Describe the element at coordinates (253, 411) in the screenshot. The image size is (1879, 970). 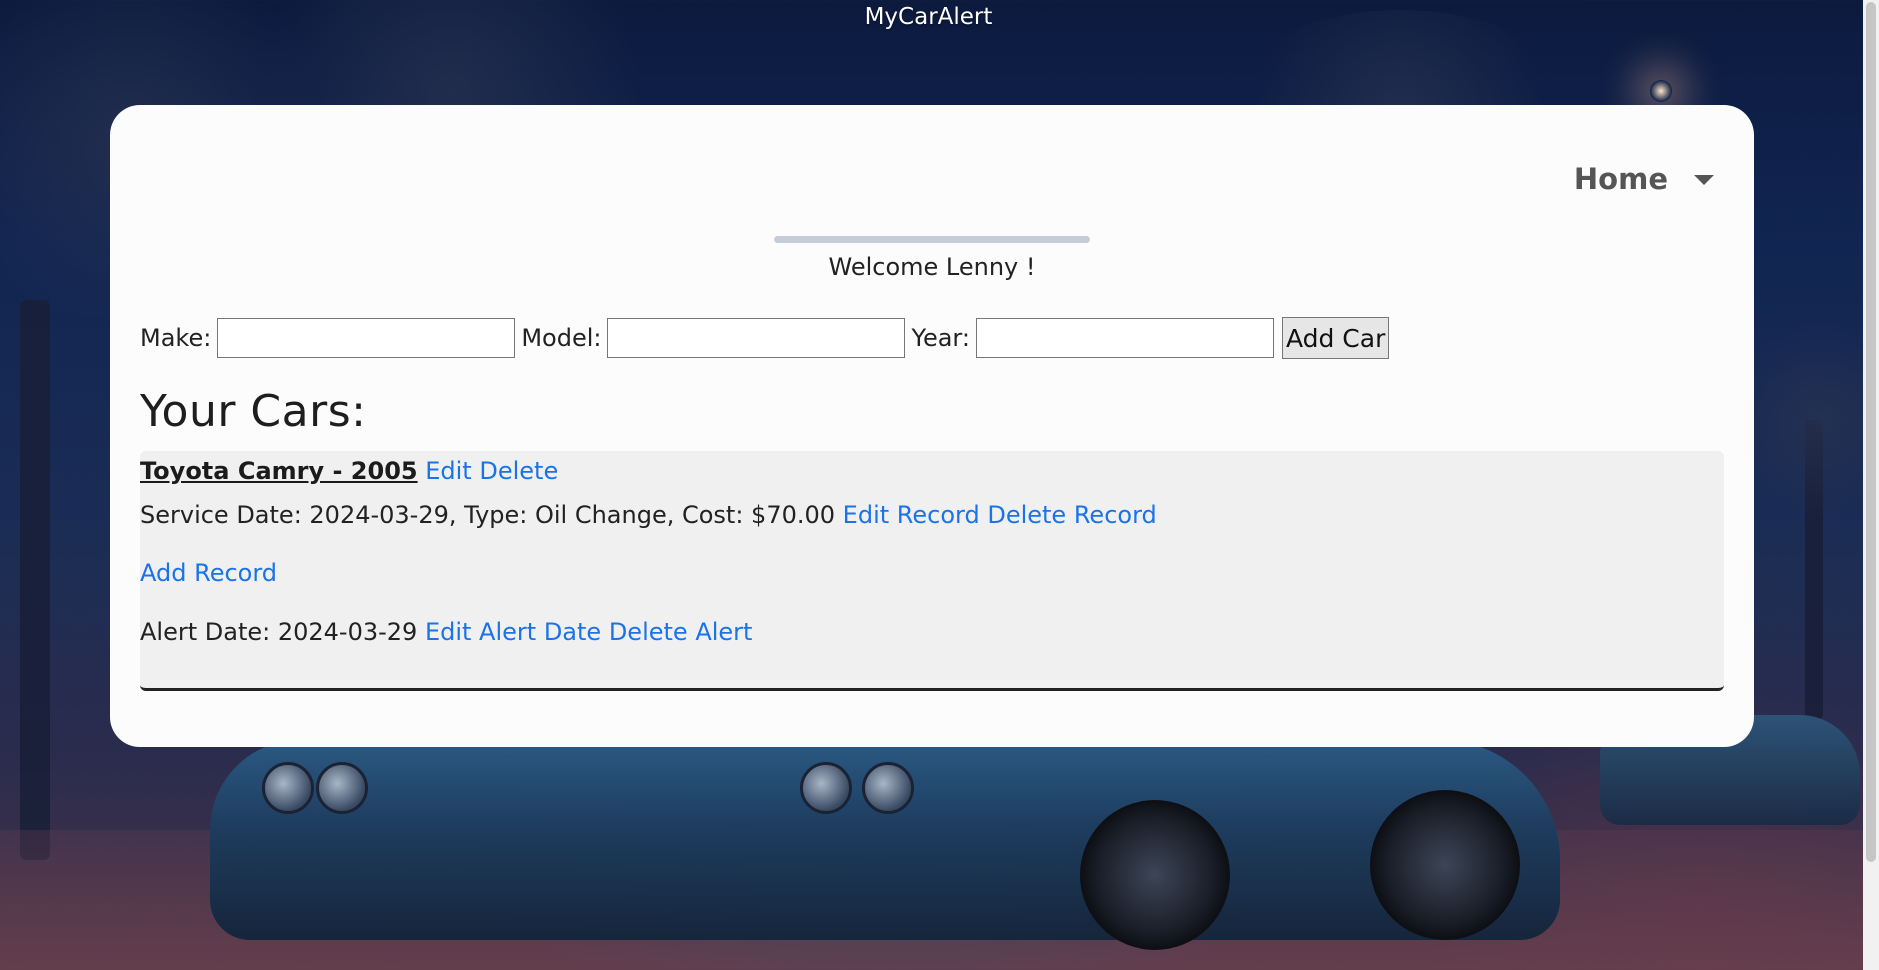
I see `your-cars-heading: Your Cars:` at that location.